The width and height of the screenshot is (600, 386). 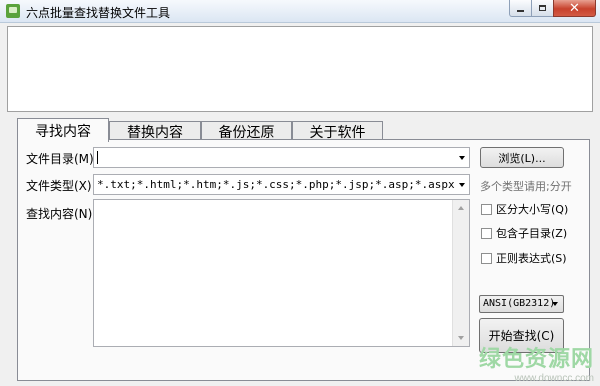 I want to click on watermark: 绿色资源网 www.downcc.com, so click(x=536, y=362).